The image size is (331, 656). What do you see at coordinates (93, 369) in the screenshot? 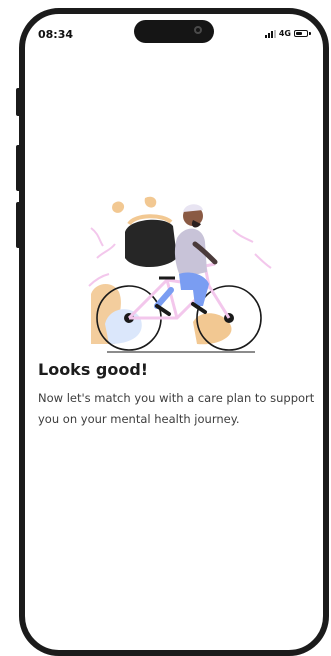
I see `page-title: Looks good!` at bounding box center [93, 369].